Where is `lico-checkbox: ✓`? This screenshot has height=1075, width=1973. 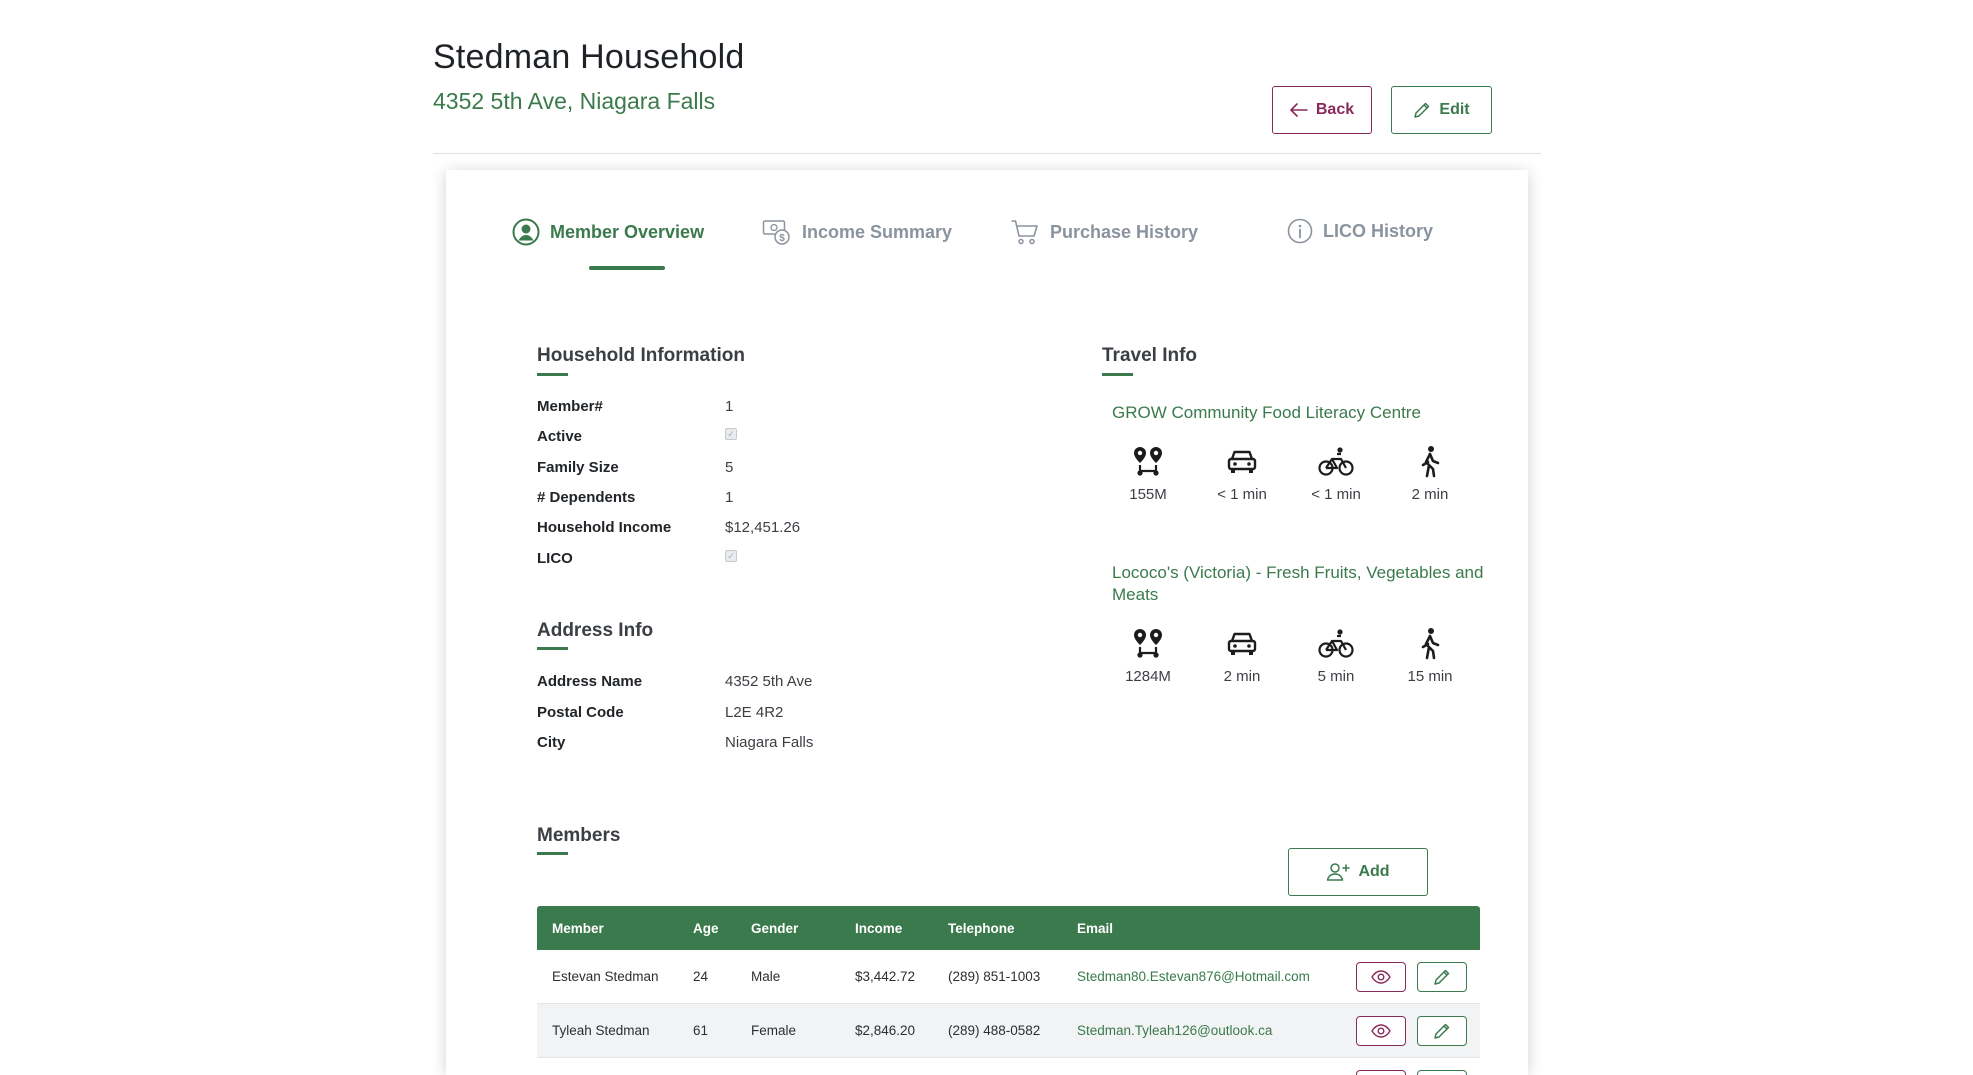
lico-checkbox: ✓ is located at coordinates (731, 556).